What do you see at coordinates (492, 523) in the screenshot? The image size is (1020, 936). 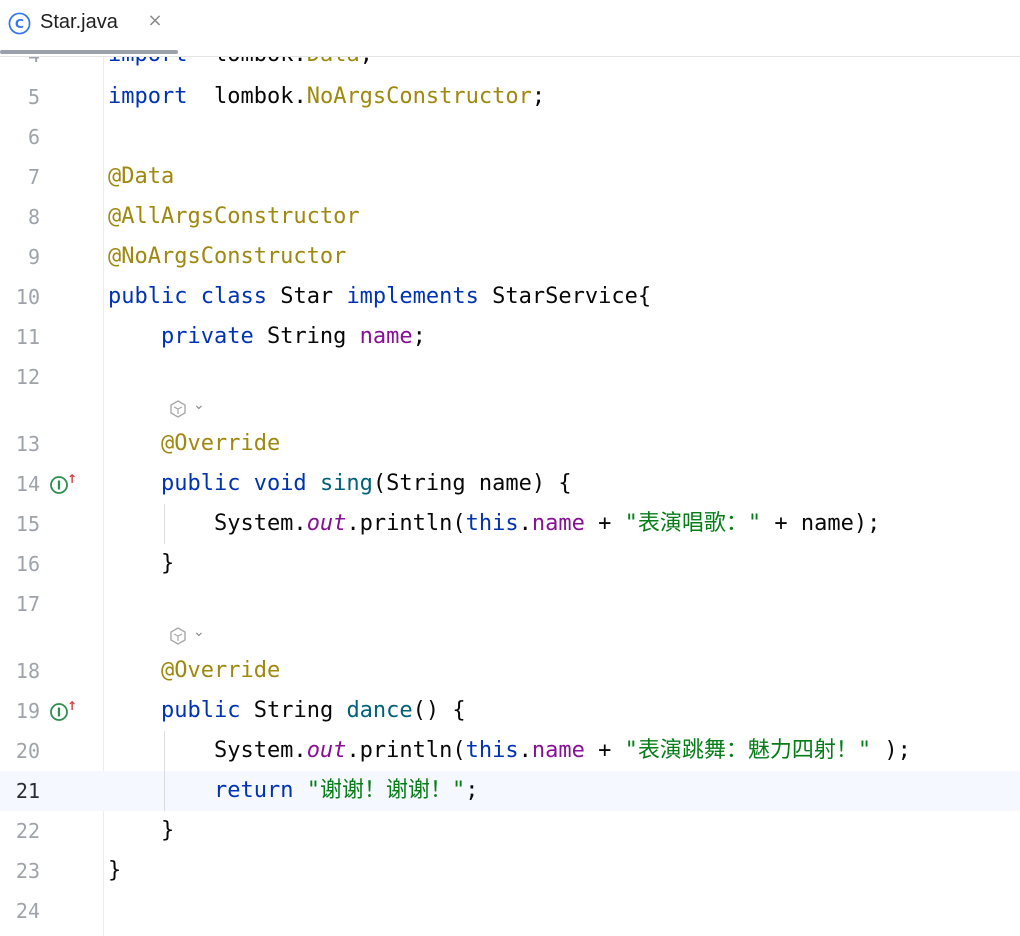 I see `code-token: this` at bounding box center [492, 523].